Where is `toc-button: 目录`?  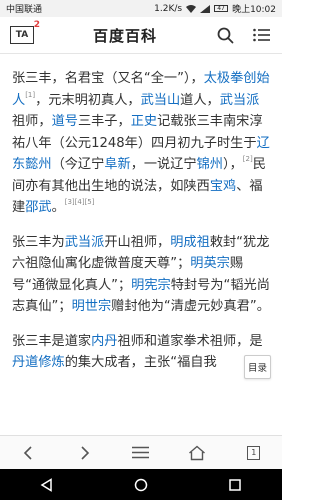 toc-button: 目录 is located at coordinates (257, 367).